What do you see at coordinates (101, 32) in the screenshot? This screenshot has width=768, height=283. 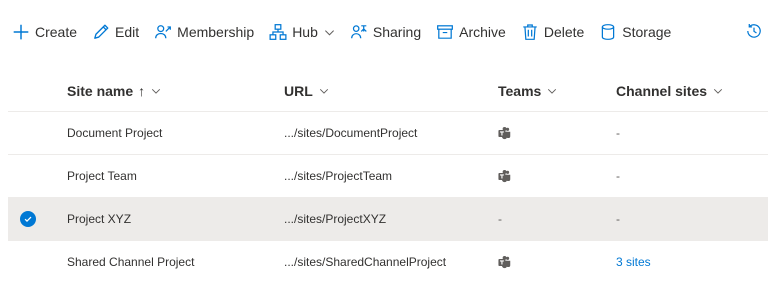 I see `pencil-icon` at bounding box center [101, 32].